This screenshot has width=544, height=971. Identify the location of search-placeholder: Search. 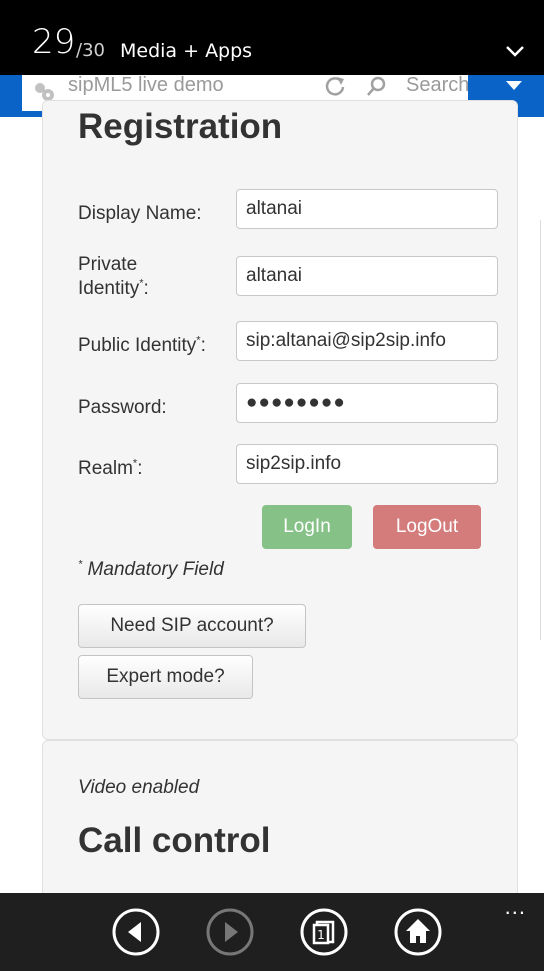
(437, 87).